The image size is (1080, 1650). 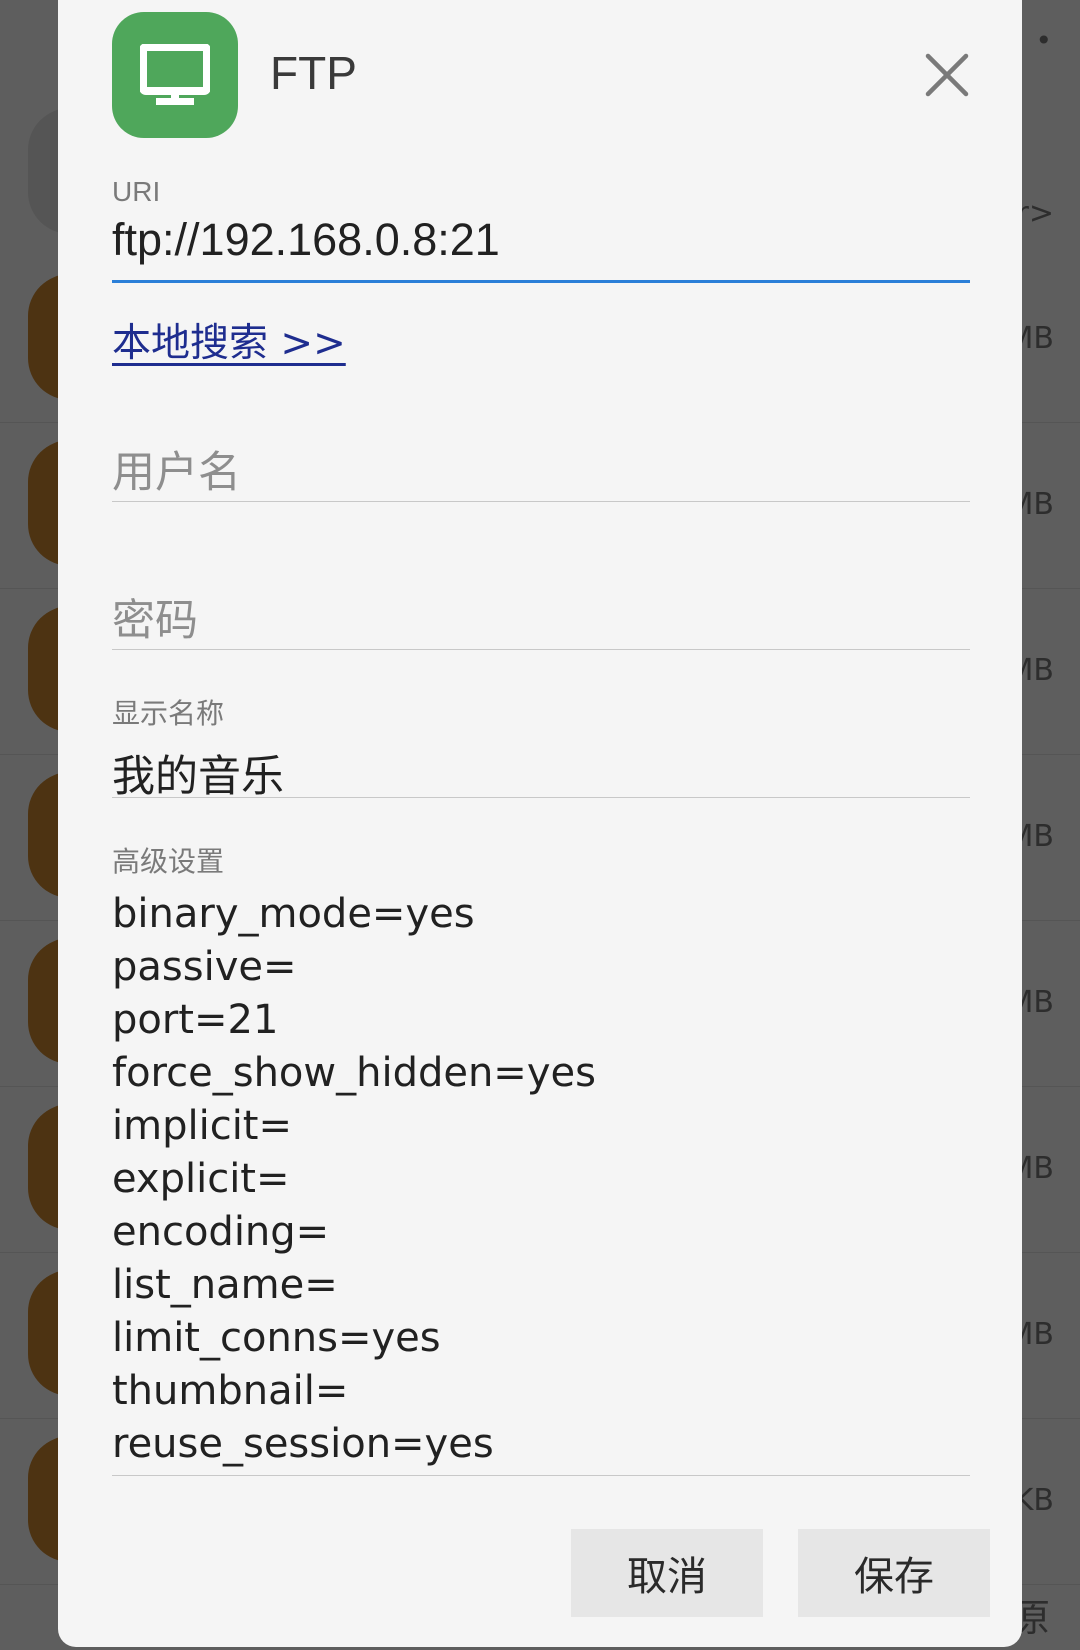 I want to click on save-button: 保存, so click(x=894, y=1573).